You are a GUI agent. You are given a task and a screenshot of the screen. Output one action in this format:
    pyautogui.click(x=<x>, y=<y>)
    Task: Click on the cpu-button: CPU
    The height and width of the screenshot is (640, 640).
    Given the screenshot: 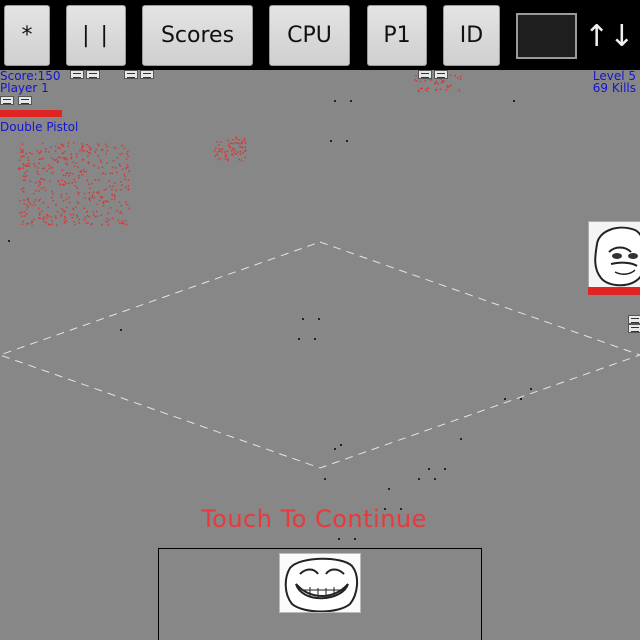 What is the action you would take?
    pyautogui.click(x=309, y=35)
    